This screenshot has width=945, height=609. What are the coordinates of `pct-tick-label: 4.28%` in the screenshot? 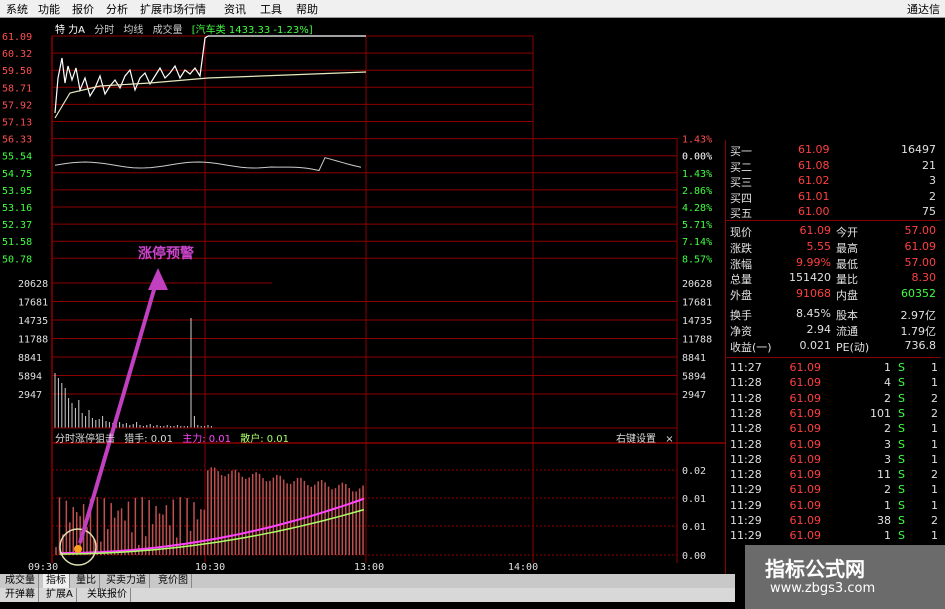 It's located at (697, 208).